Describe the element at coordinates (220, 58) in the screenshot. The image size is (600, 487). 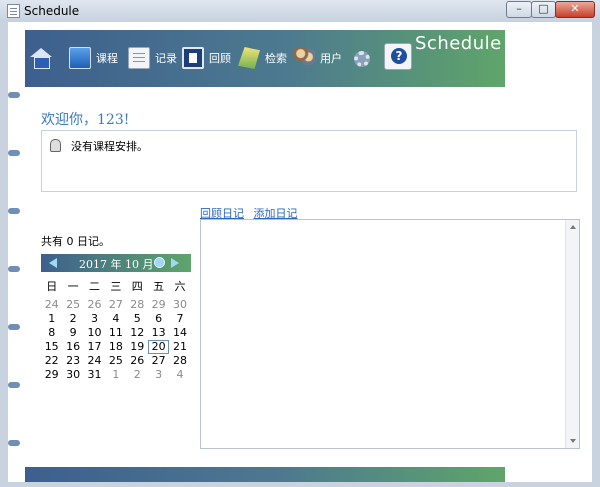
I see `toolbar-review-label: 回顾` at that location.